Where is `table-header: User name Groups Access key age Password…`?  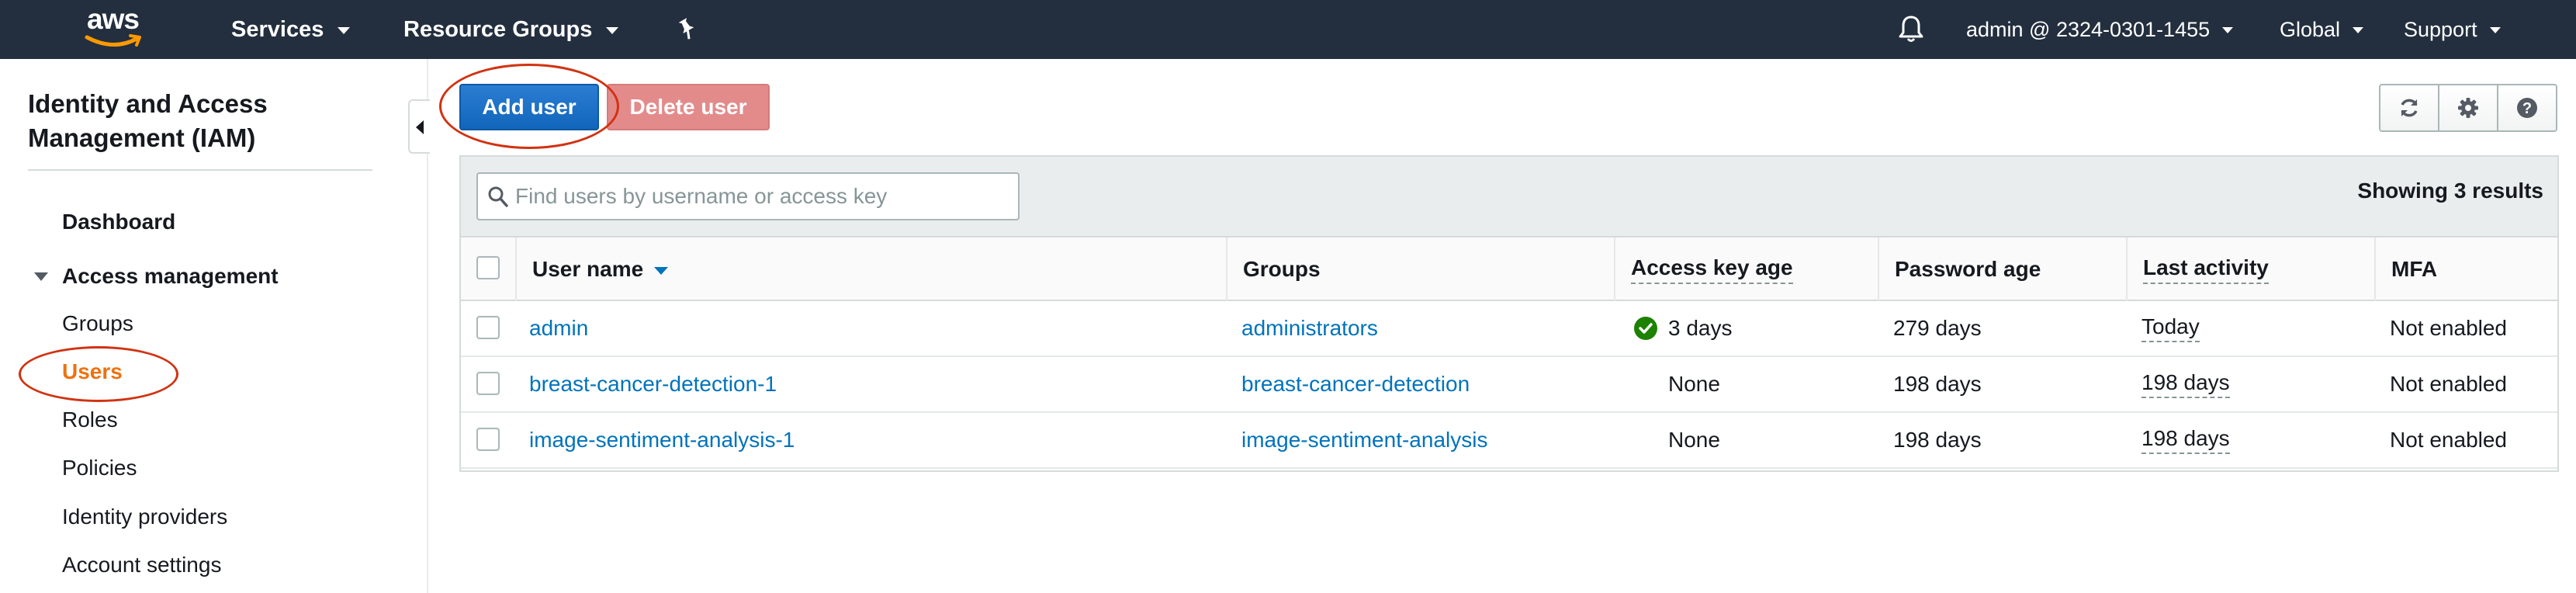
table-header: User name Groups Access key age Password… is located at coordinates (1509, 269).